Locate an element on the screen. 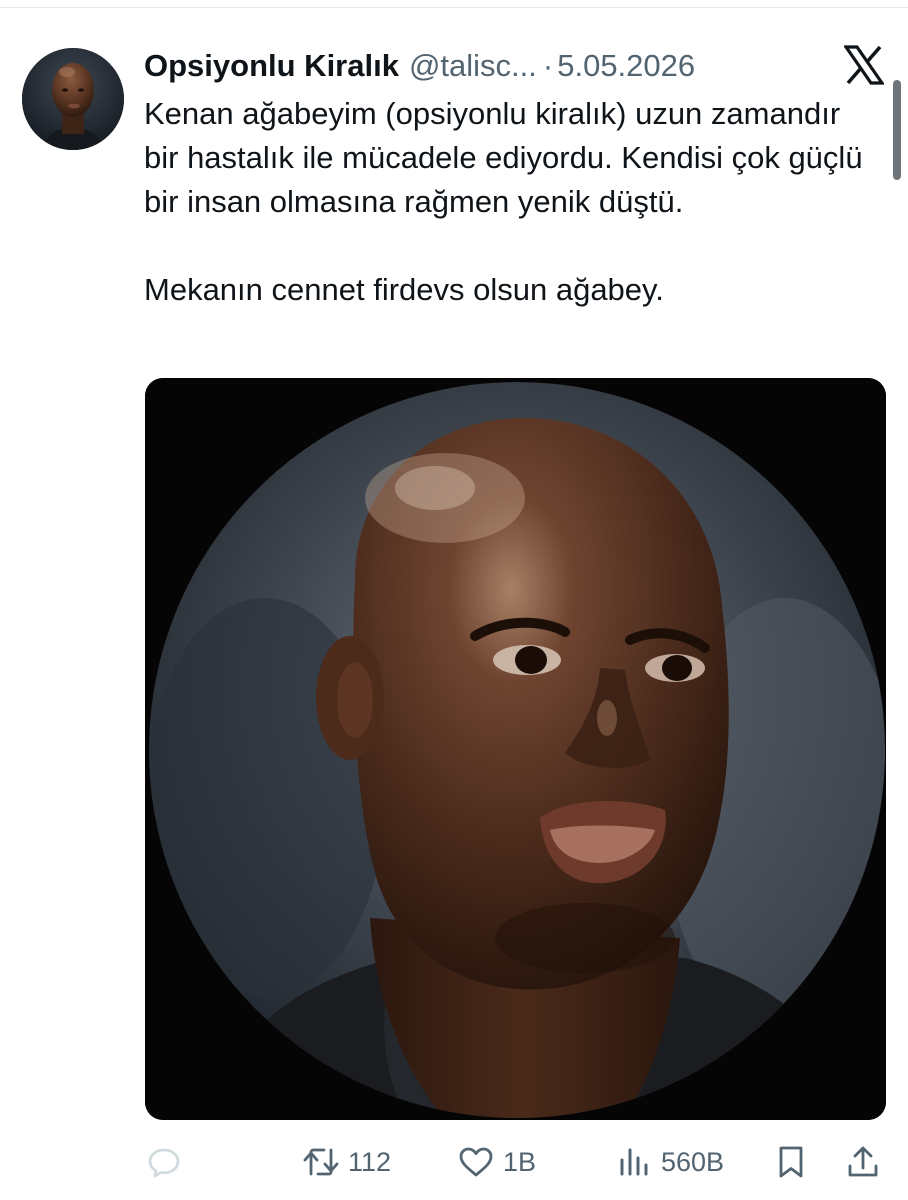  bookmark-button is located at coordinates (791, 1162).